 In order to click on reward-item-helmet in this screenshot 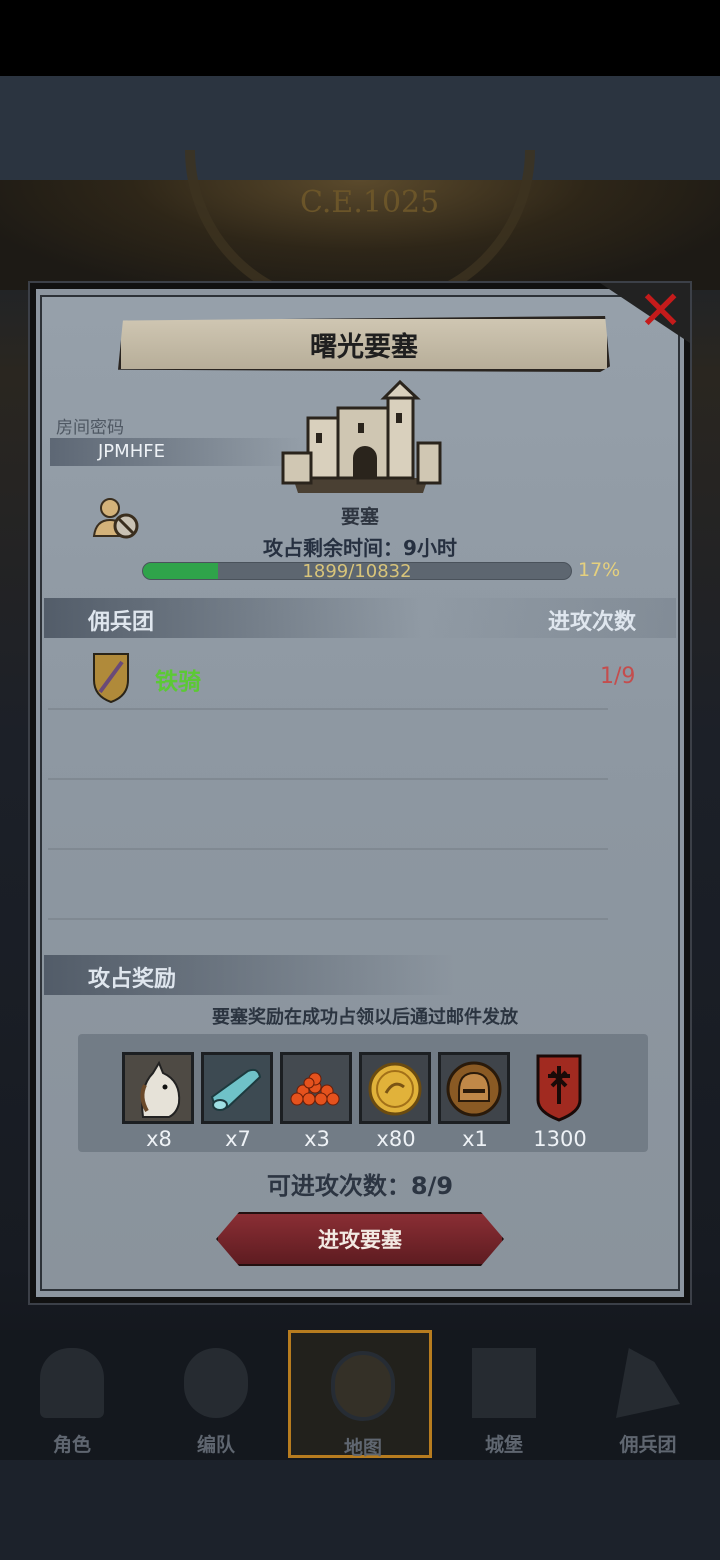, I will do `click(474, 1088)`.